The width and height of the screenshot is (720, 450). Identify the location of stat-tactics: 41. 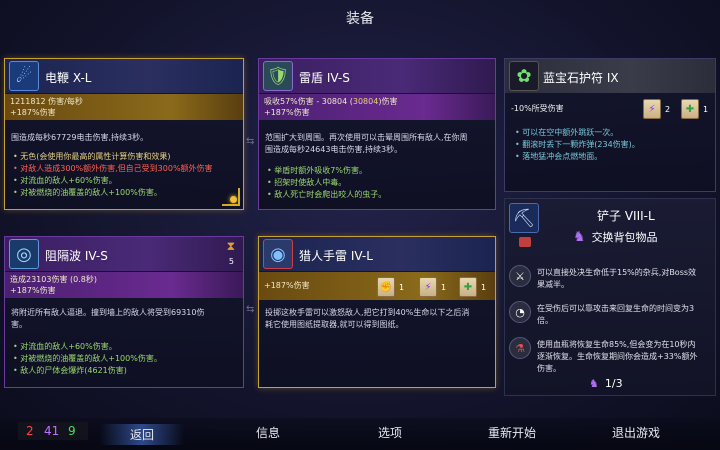
(52, 431).